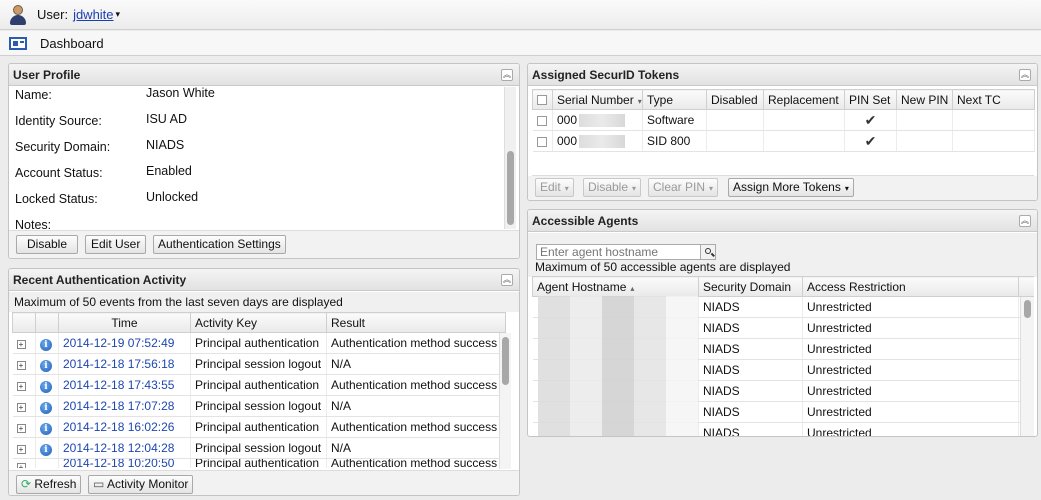  What do you see at coordinates (101, 120) in the screenshot?
I see `profile-field-identity-source: Identity Source: ISU AD` at bounding box center [101, 120].